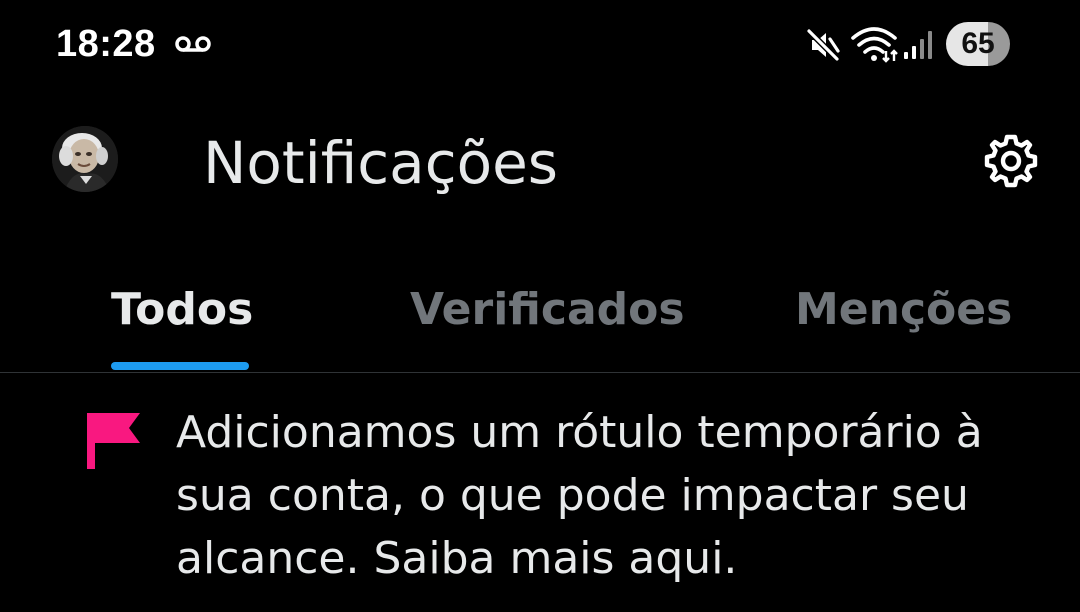 The height and width of the screenshot is (612, 1080). What do you see at coordinates (903, 310) in the screenshot?
I see `tab-mencoes: Menções` at bounding box center [903, 310].